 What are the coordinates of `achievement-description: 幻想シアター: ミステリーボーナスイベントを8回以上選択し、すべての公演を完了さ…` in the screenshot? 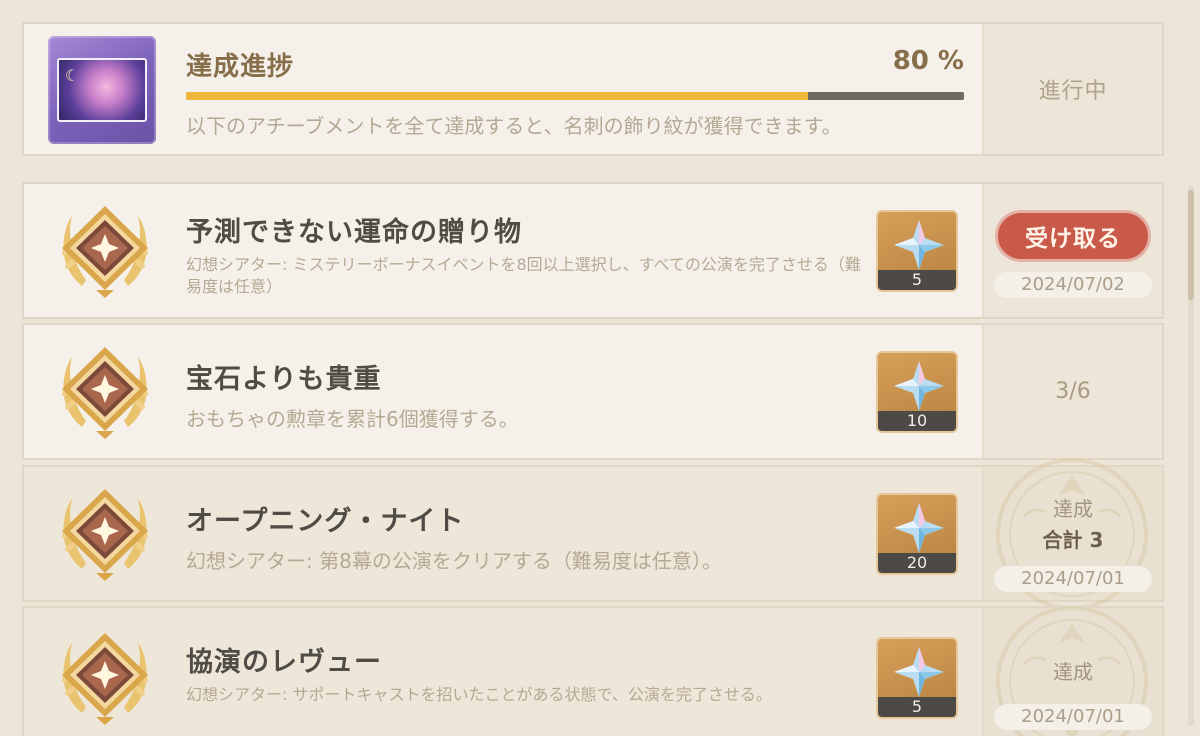 It's located at (523, 275).